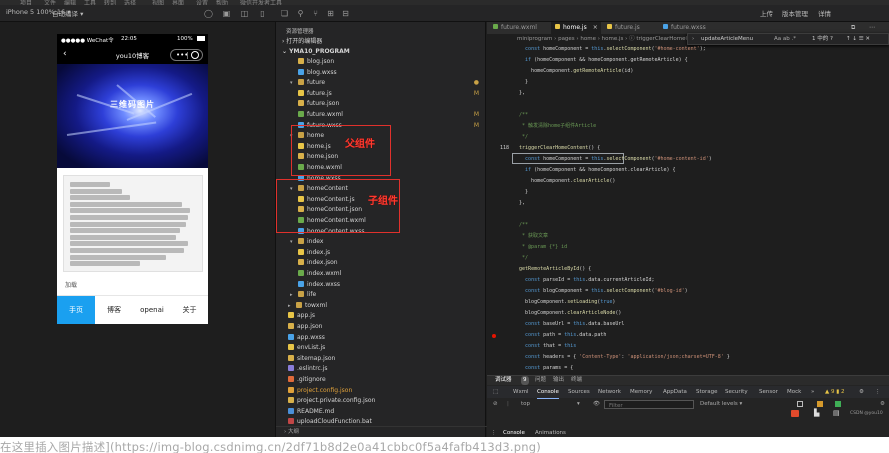 The image size is (889, 453). I want to click on file-item: envList.js, so click(306, 348).